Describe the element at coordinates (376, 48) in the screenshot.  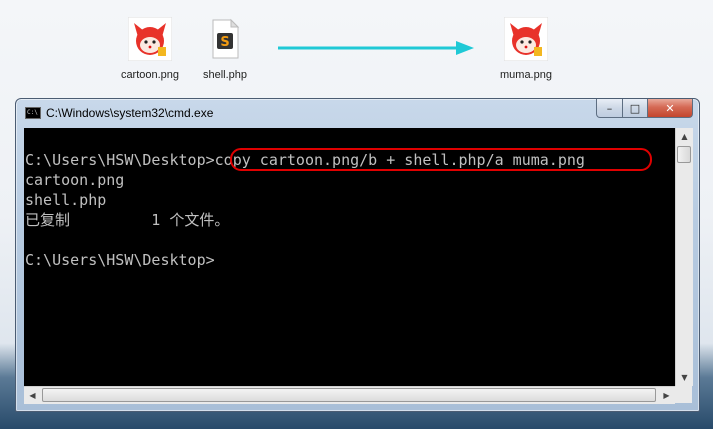
I see `right-arrow-icon` at that location.